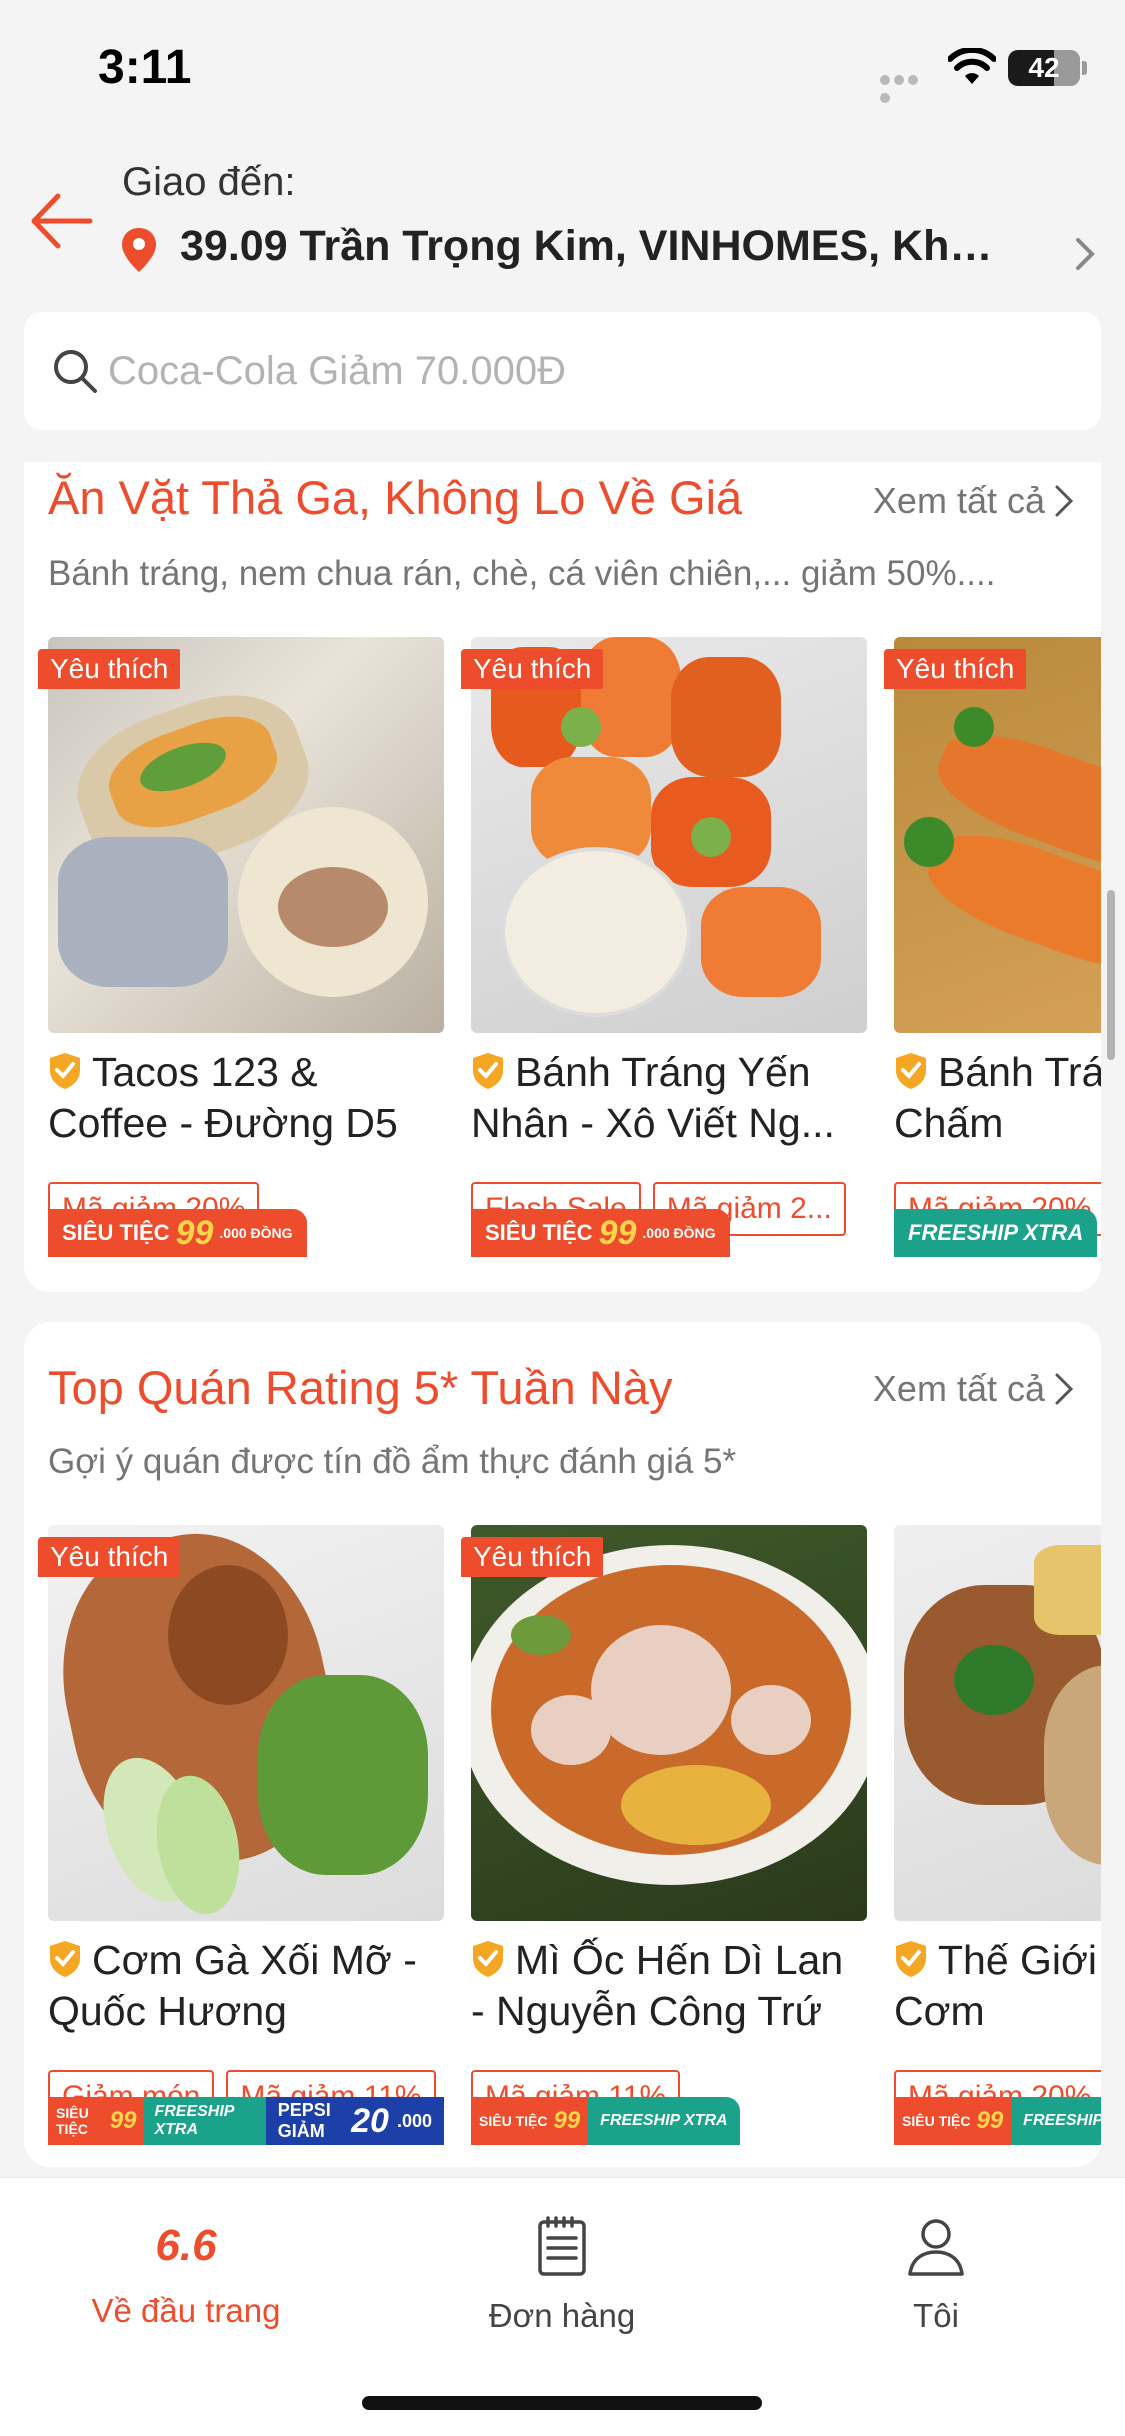  What do you see at coordinates (186, 2245) in the screenshot?
I see `sale-6-6-logo: 6.6` at bounding box center [186, 2245].